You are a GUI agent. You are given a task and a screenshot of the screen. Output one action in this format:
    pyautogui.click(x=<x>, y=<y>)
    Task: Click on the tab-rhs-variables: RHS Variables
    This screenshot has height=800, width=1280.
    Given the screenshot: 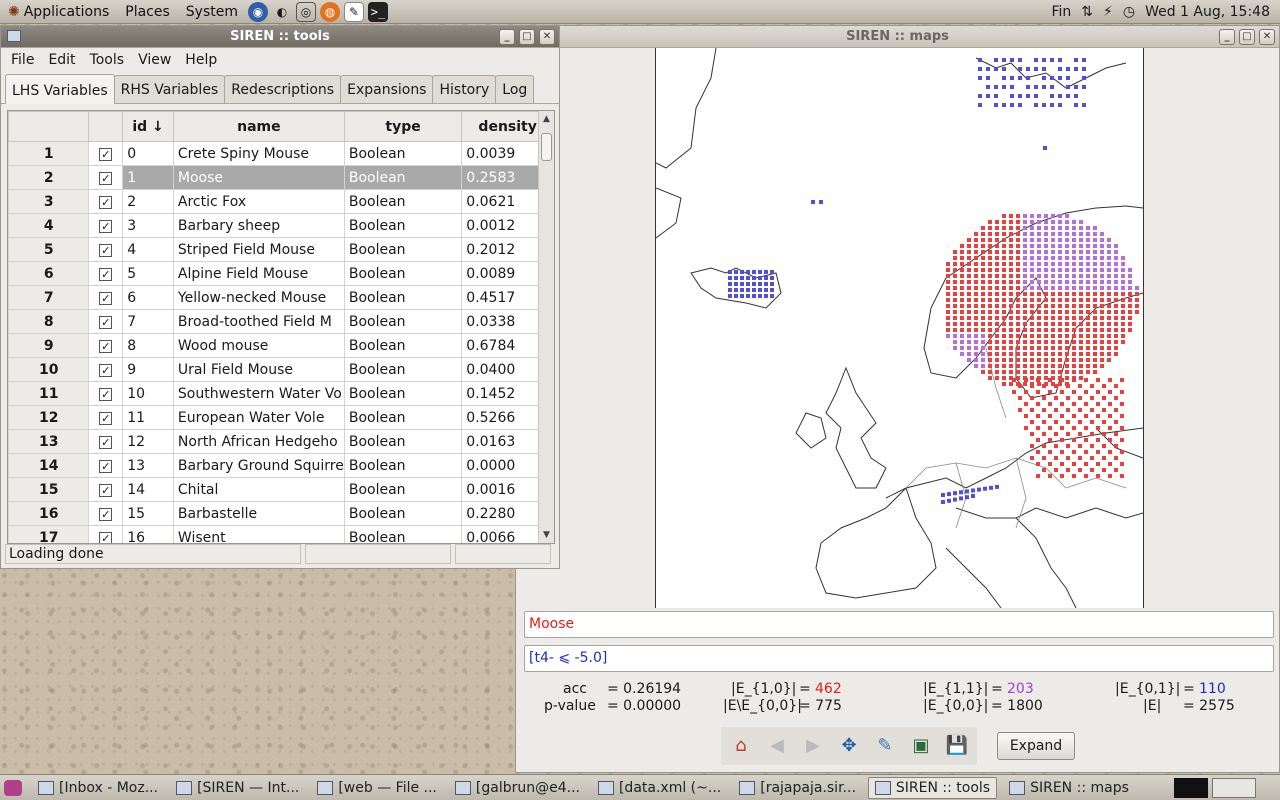 What is the action you would take?
    pyautogui.click(x=169, y=89)
    